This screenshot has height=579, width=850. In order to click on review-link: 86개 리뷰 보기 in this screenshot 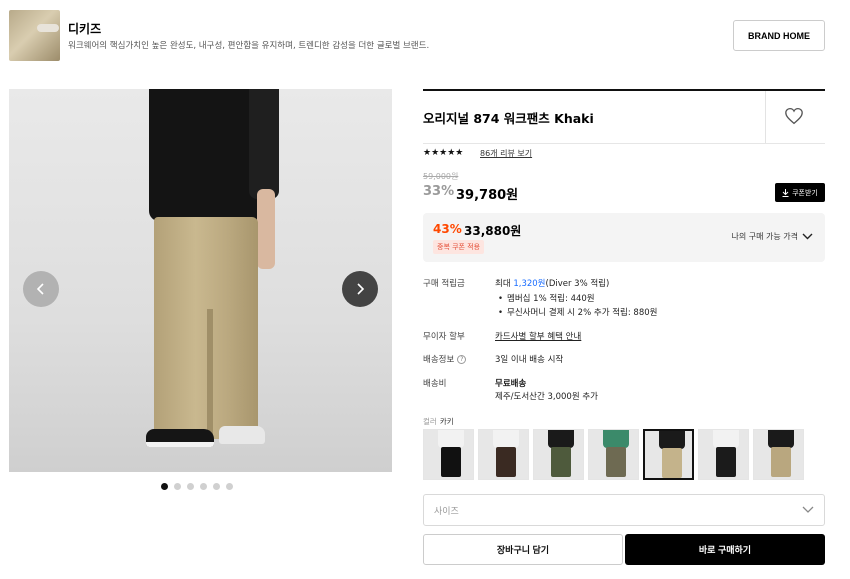, I will do `click(506, 153)`.